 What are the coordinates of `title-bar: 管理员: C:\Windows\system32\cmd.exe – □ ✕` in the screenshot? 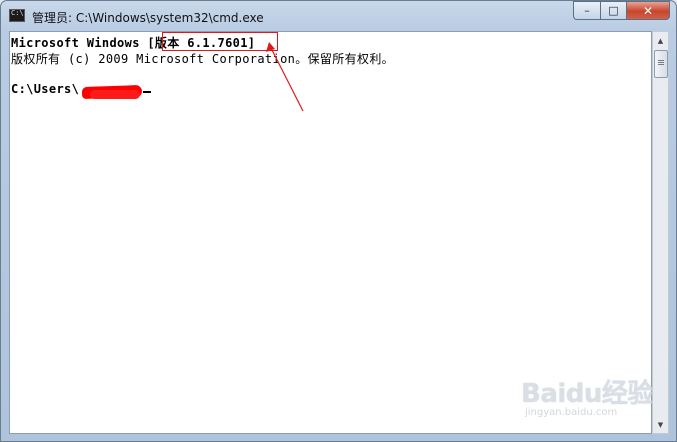 It's located at (338, 16).